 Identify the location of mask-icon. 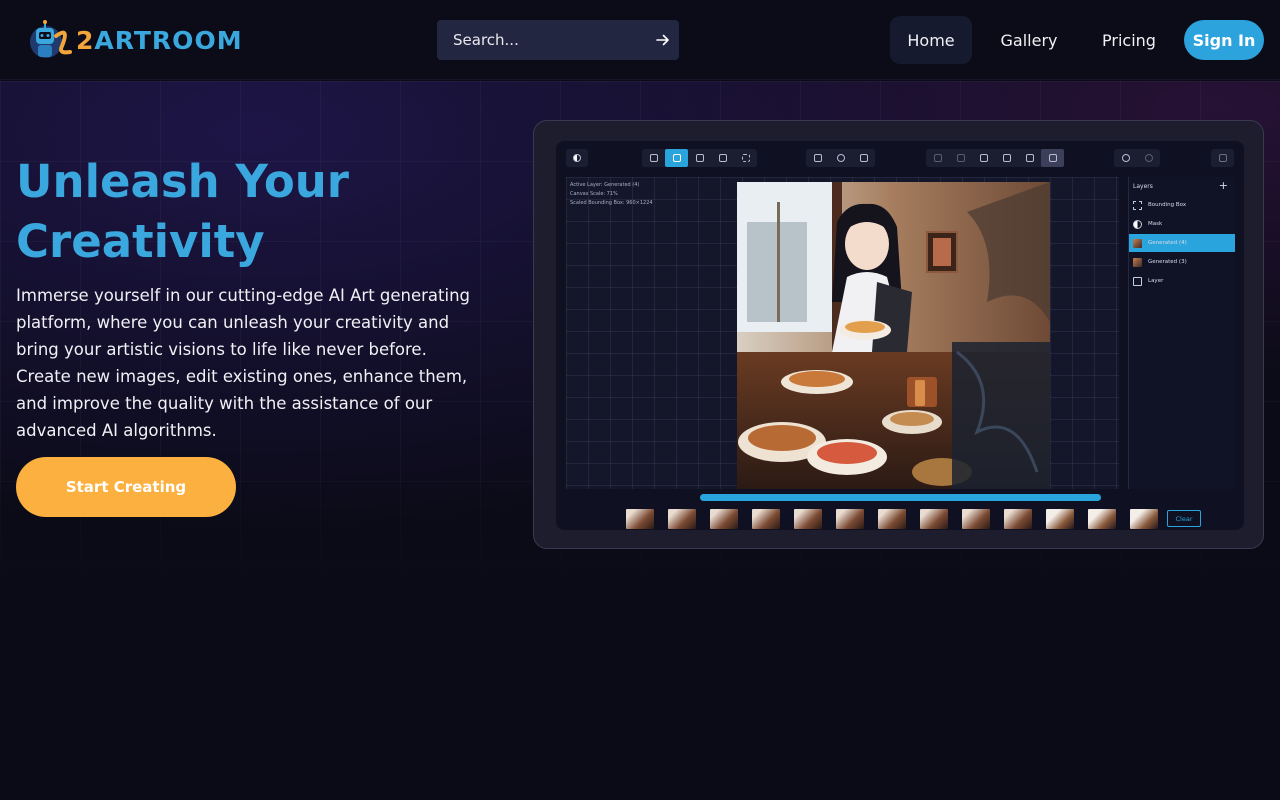
(1137, 224).